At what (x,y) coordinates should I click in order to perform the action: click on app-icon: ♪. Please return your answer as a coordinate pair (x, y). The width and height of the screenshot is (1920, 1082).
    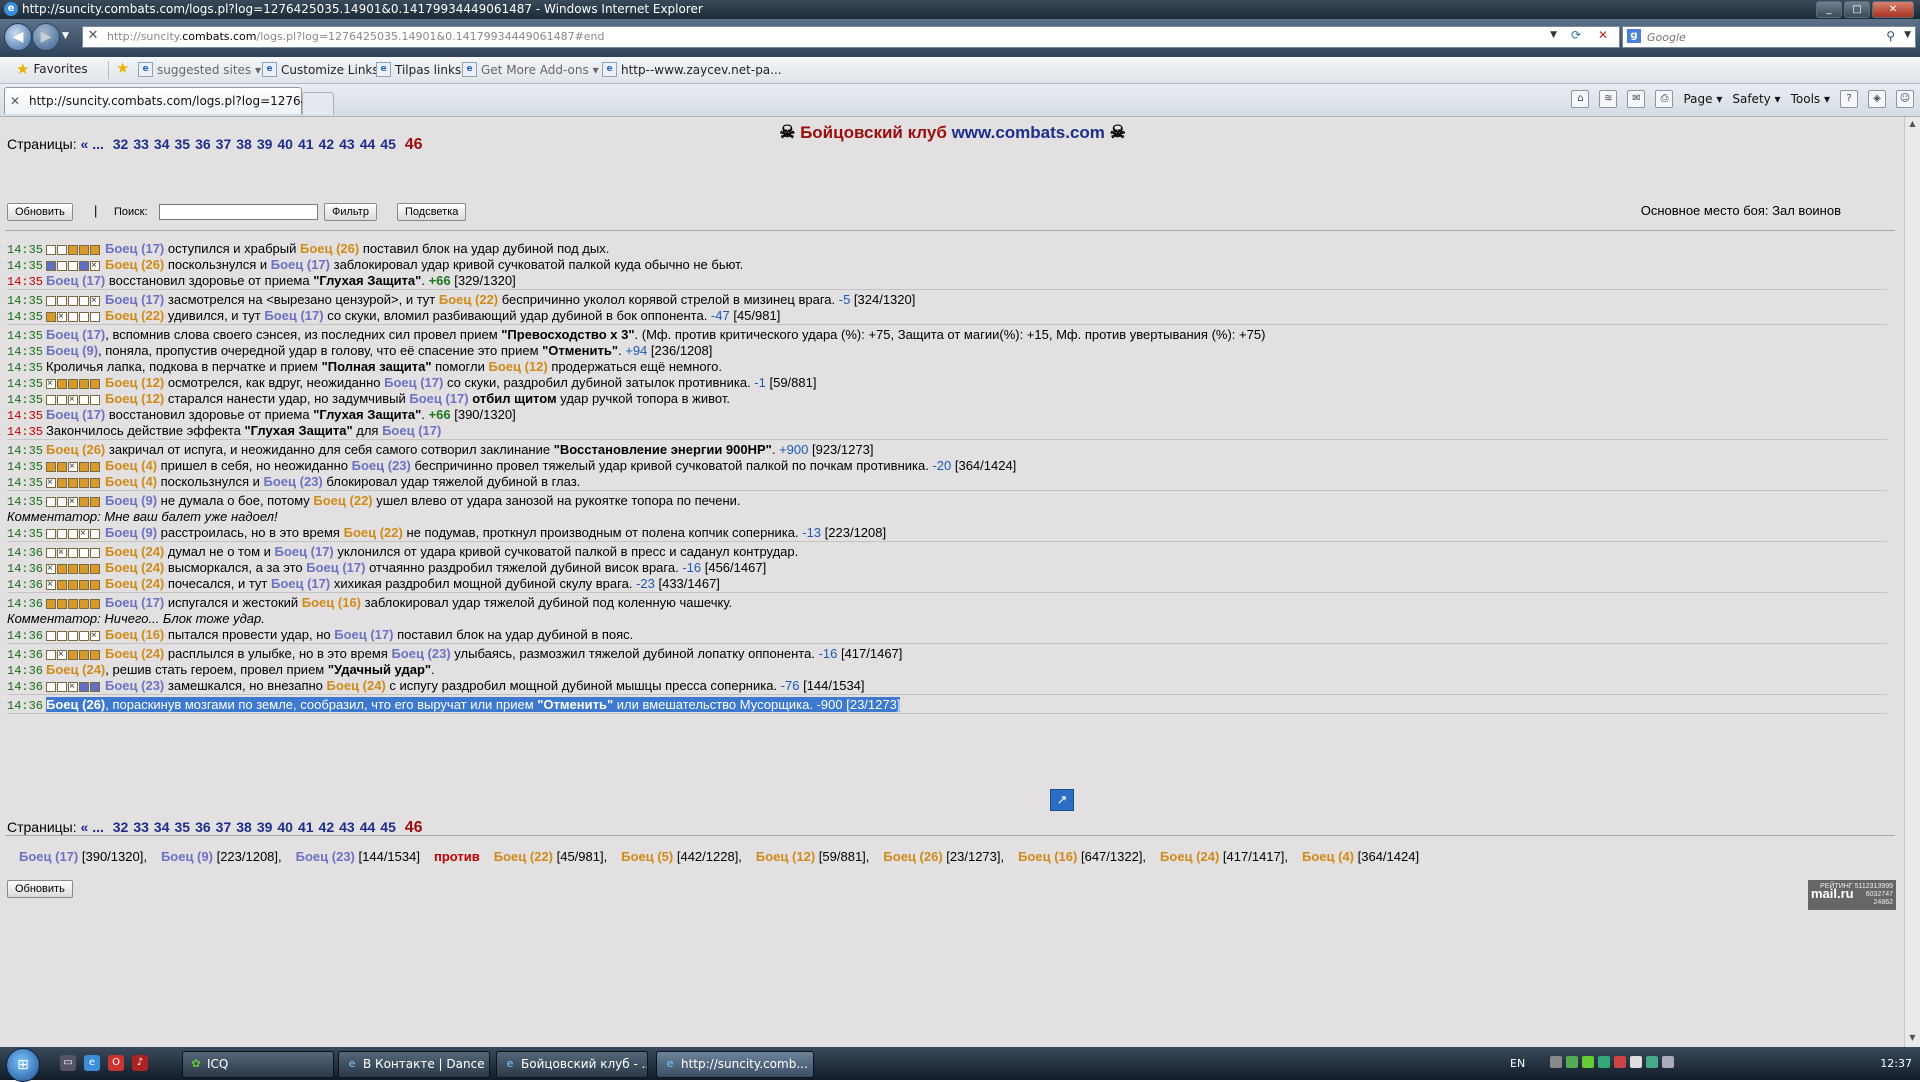
    Looking at the image, I should click on (140, 1063).